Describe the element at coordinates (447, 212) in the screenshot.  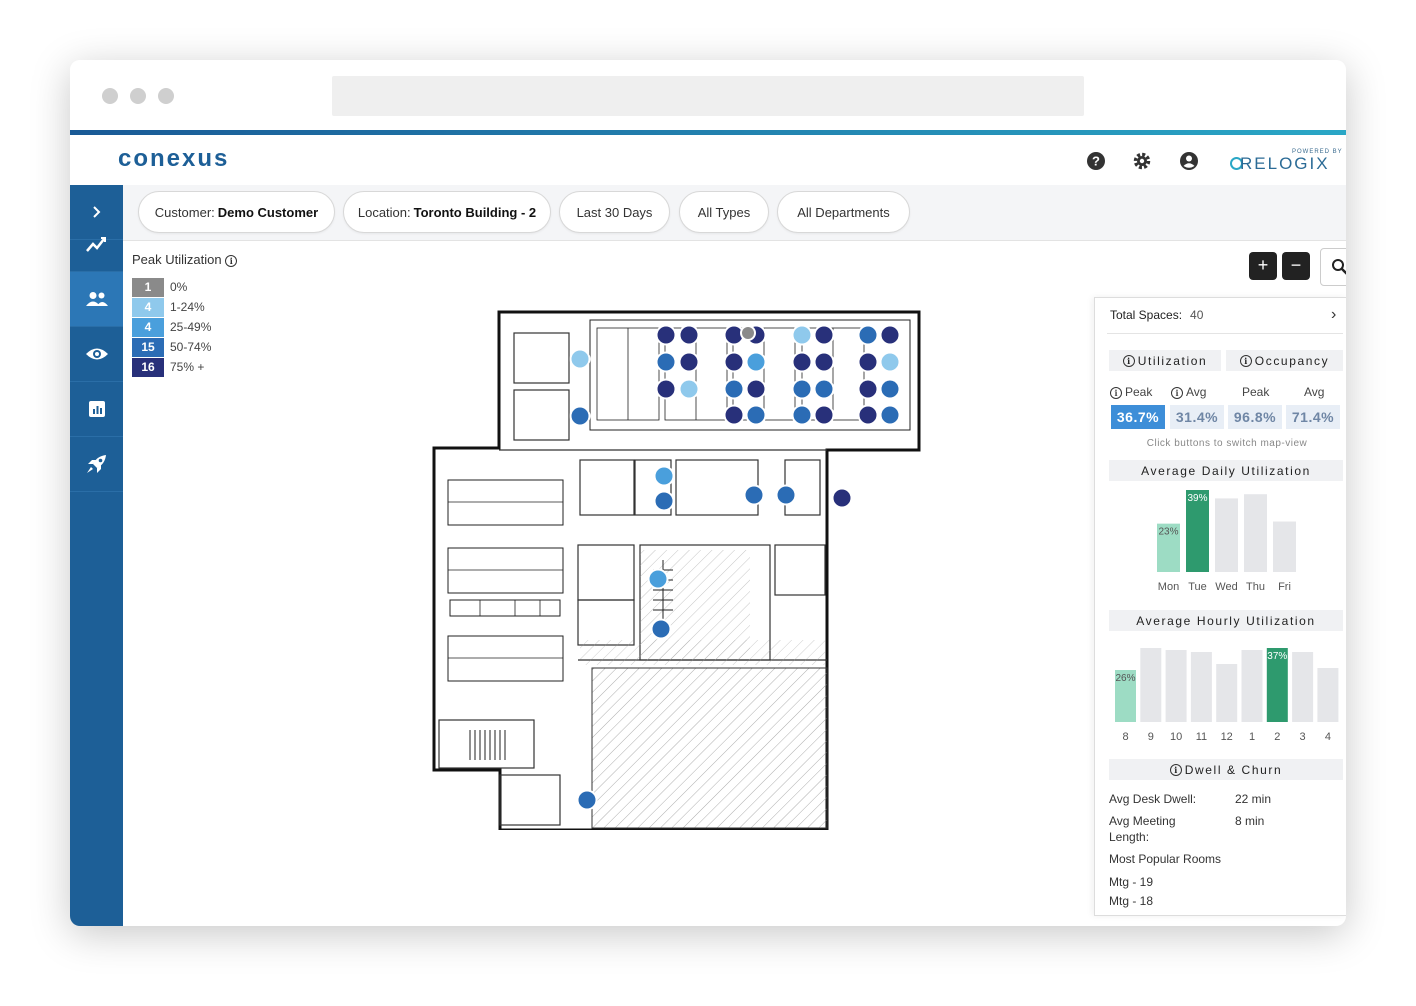
I see `location-filter: Location: Toronto Building - 2` at that location.